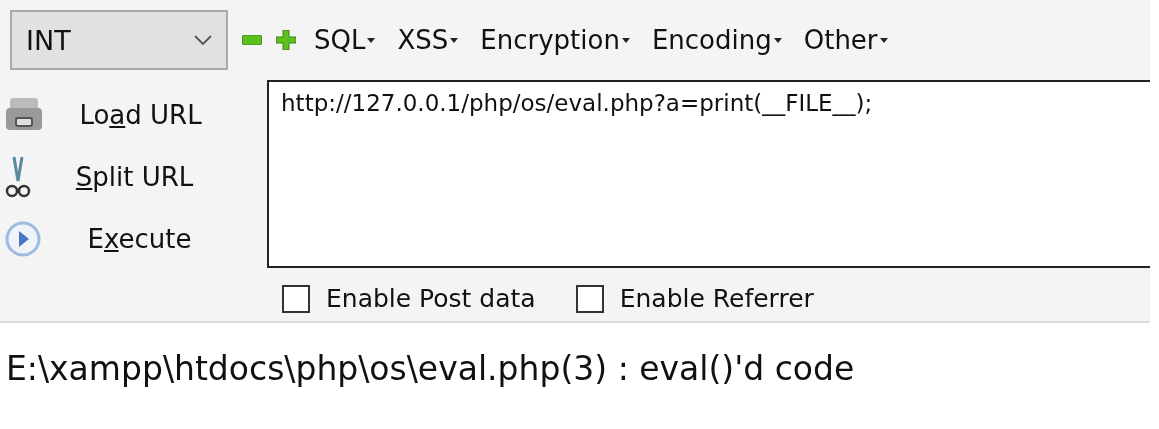 The image size is (1159, 429). What do you see at coordinates (845, 40) in the screenshot?
I see `menu-button: Other` at bounding box center [845, 40].